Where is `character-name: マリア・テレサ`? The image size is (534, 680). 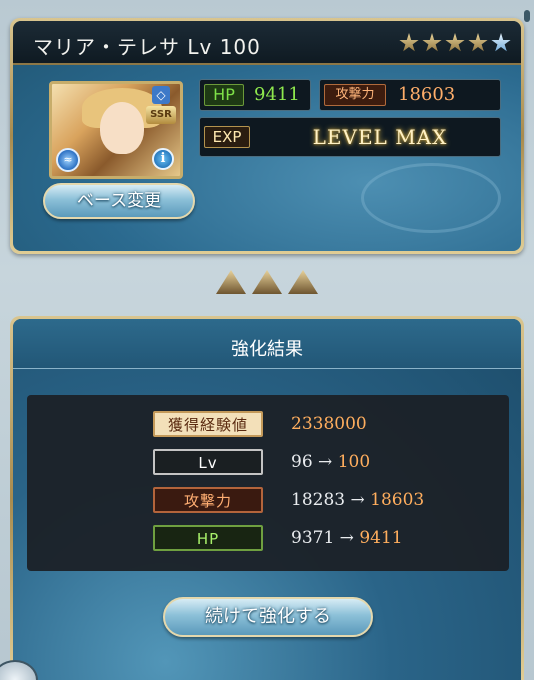
character-name: マリア・テレサ is located at coordinates (106, 47).